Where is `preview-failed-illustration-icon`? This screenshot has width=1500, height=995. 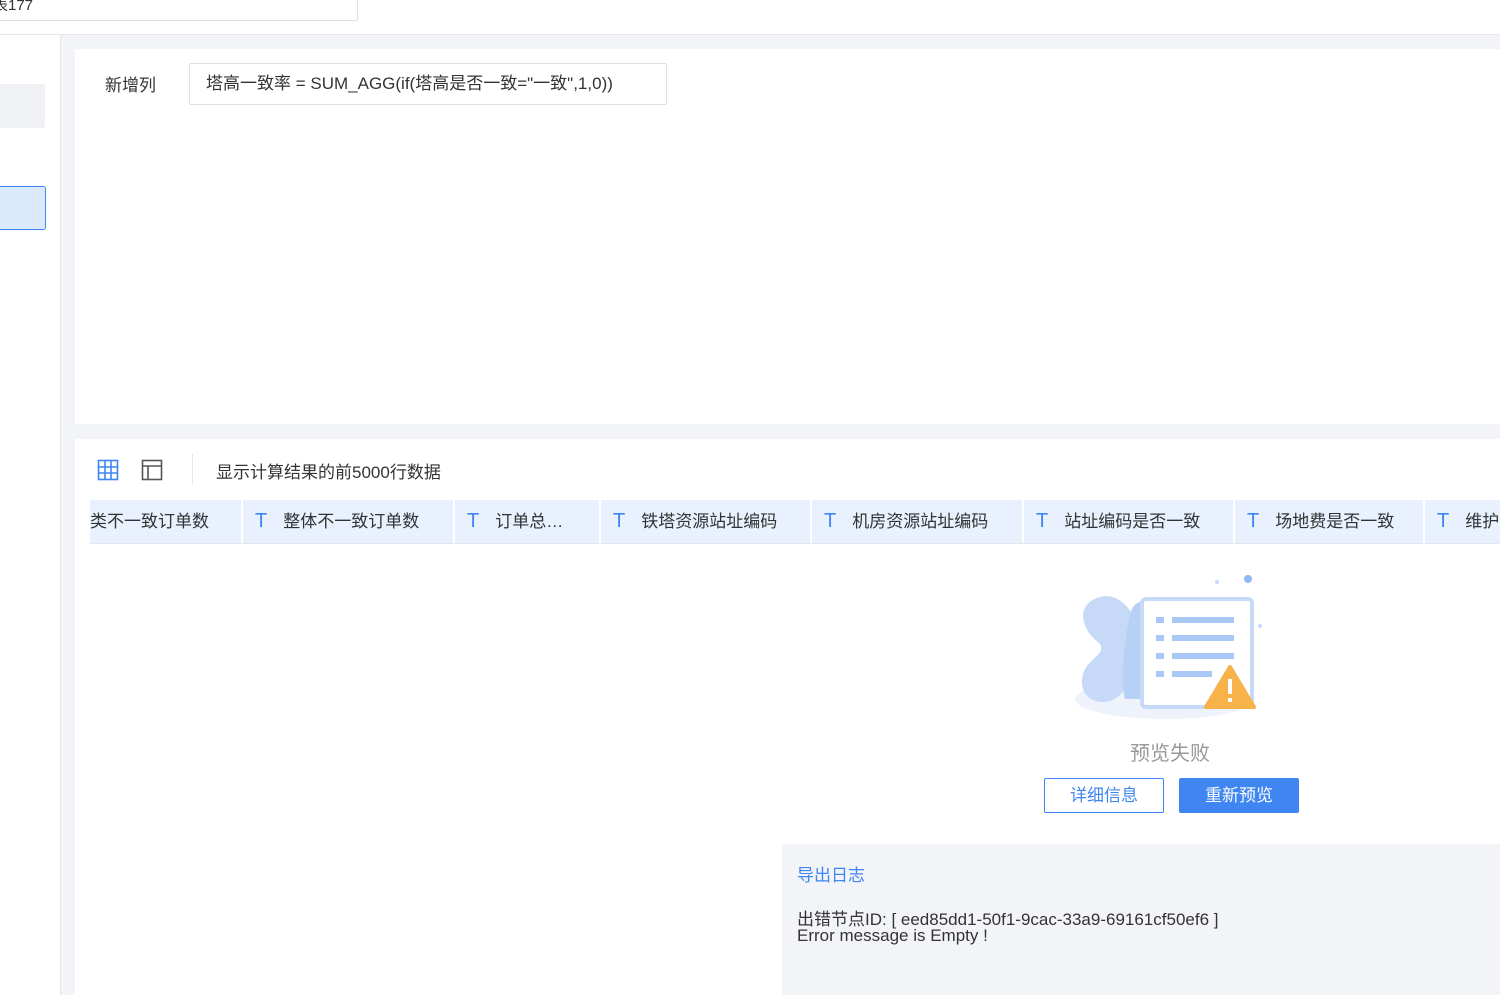 preview-failed-illustration-icon is located at coordinates (1168, 647).